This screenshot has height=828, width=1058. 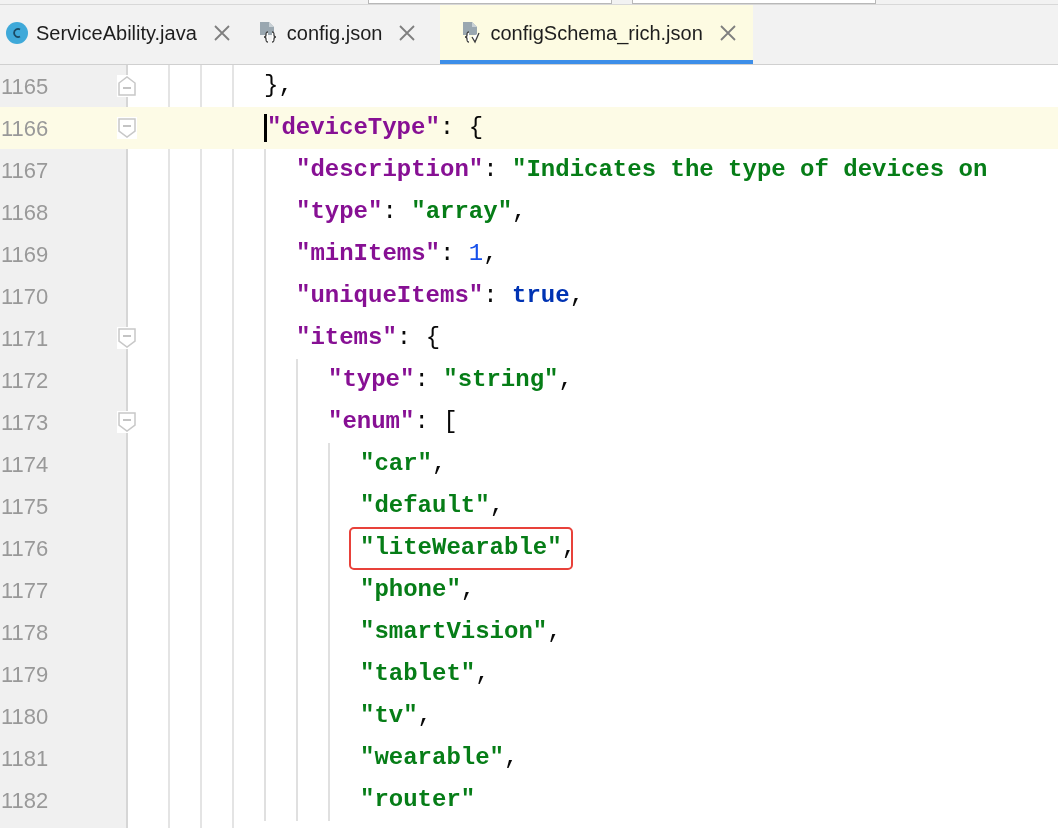 What do you see at coordinates (24, 212) in the screenshot?
I see `line-number: 1168` at bounding box center [24, 212].